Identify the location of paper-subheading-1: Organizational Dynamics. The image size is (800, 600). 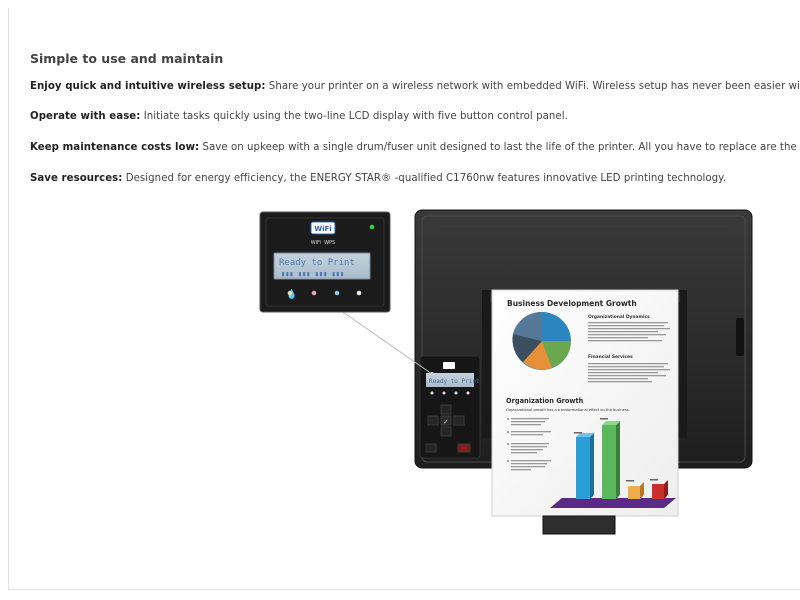
(619, 317).